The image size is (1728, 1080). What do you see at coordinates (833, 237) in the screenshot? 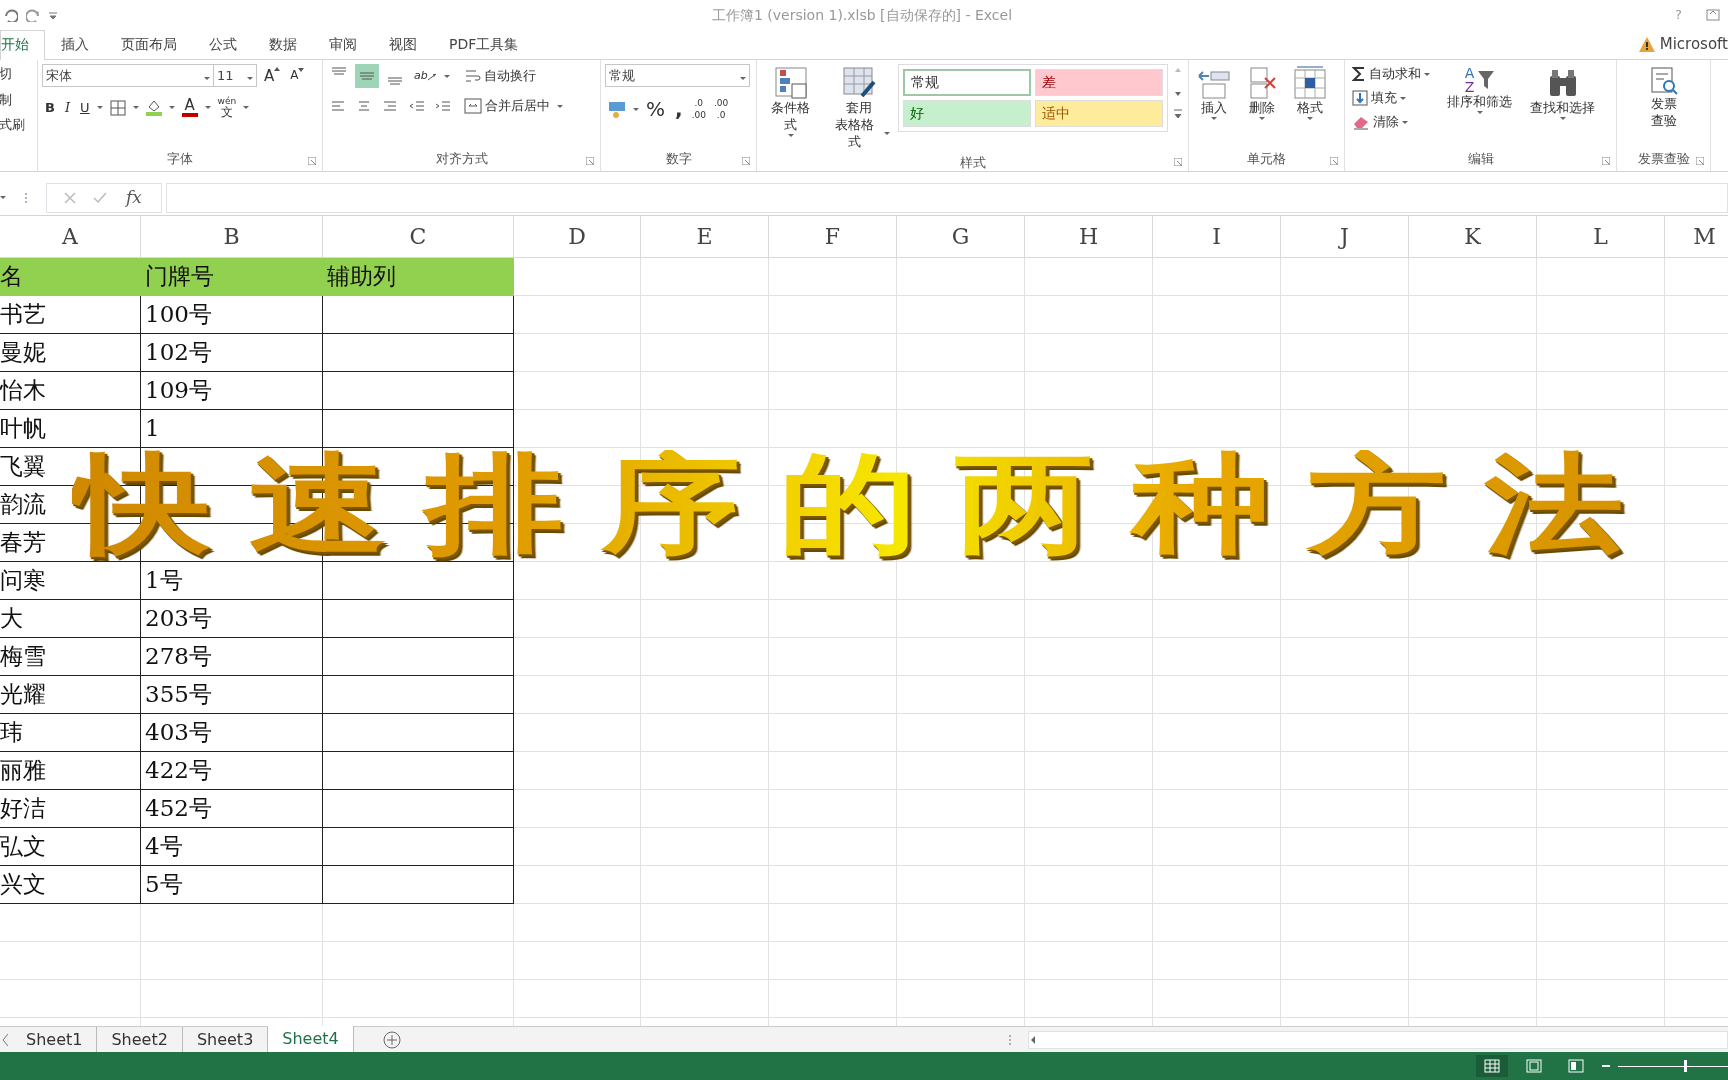
I see `column-header: F` at bounding box center [833, 237].